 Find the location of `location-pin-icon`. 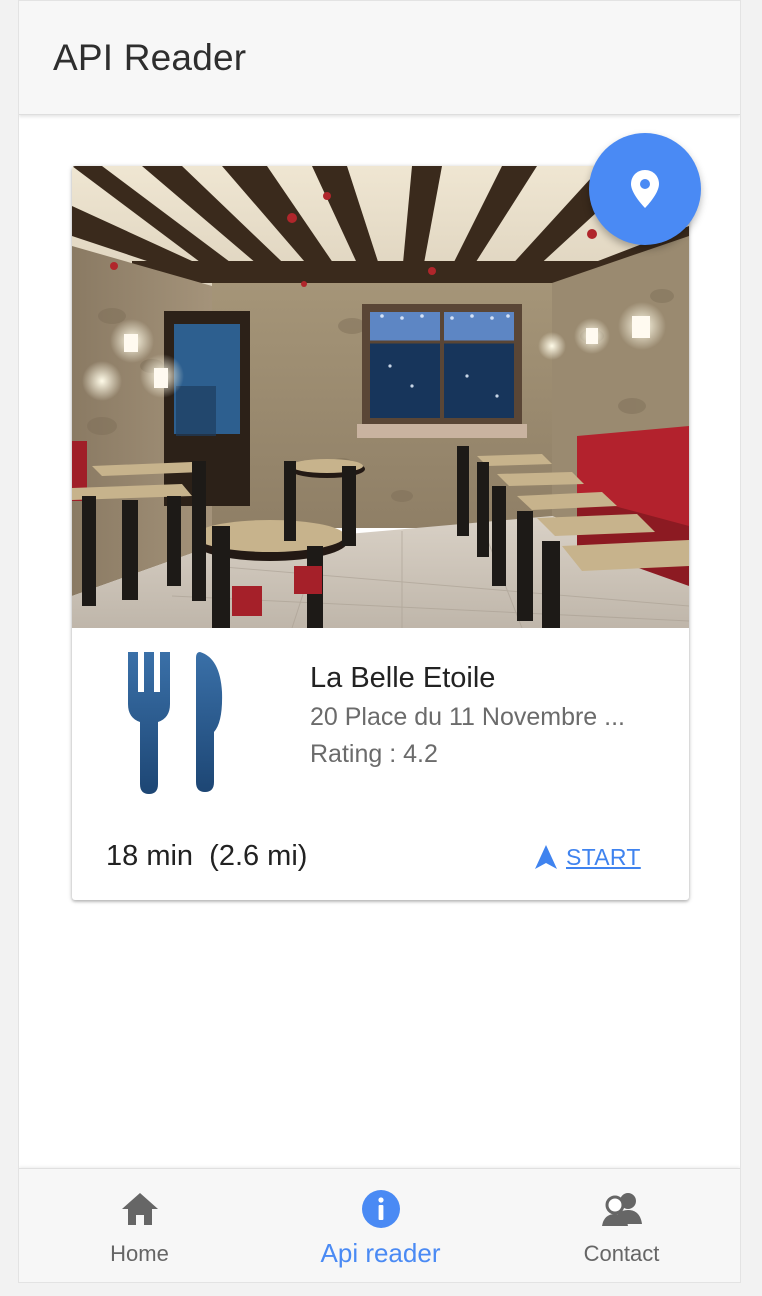

location-pin-icon is located at coordinates (645, 189).